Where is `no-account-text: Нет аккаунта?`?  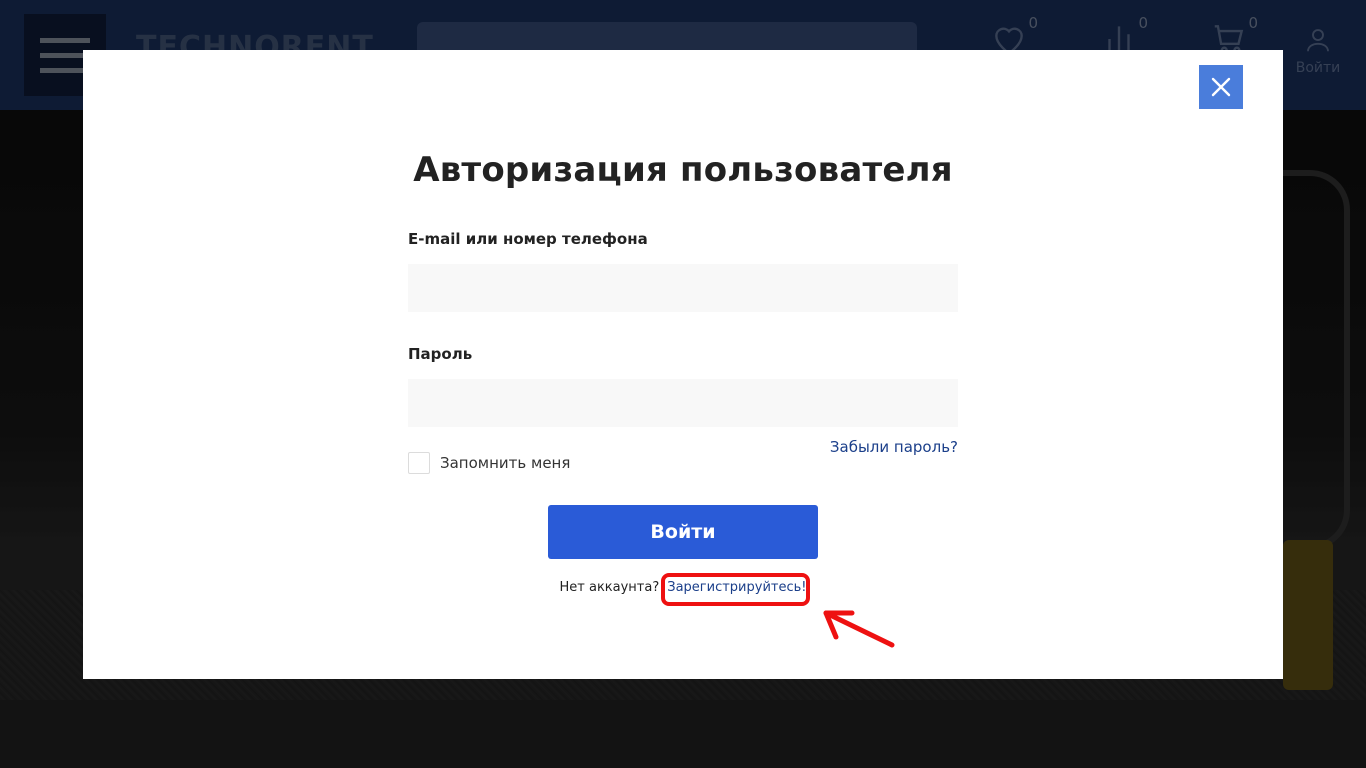
no-account-text: Нет аккаунта? is located at coordinates (609, 587).